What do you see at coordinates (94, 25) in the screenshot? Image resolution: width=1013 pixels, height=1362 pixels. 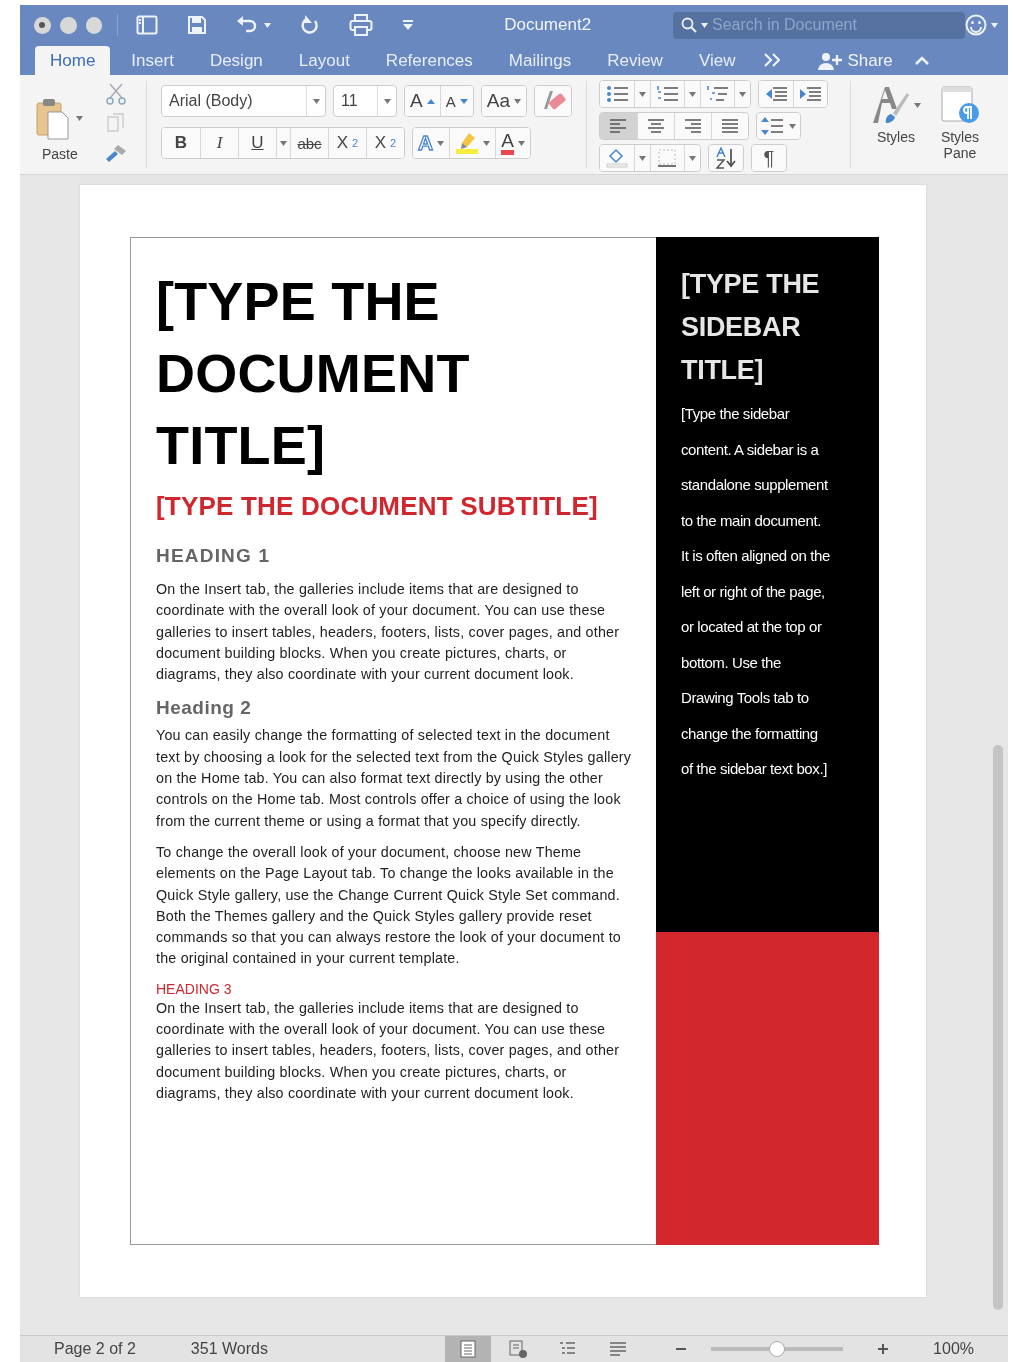 I see `zoom-button` at bounding box center [94, 25].